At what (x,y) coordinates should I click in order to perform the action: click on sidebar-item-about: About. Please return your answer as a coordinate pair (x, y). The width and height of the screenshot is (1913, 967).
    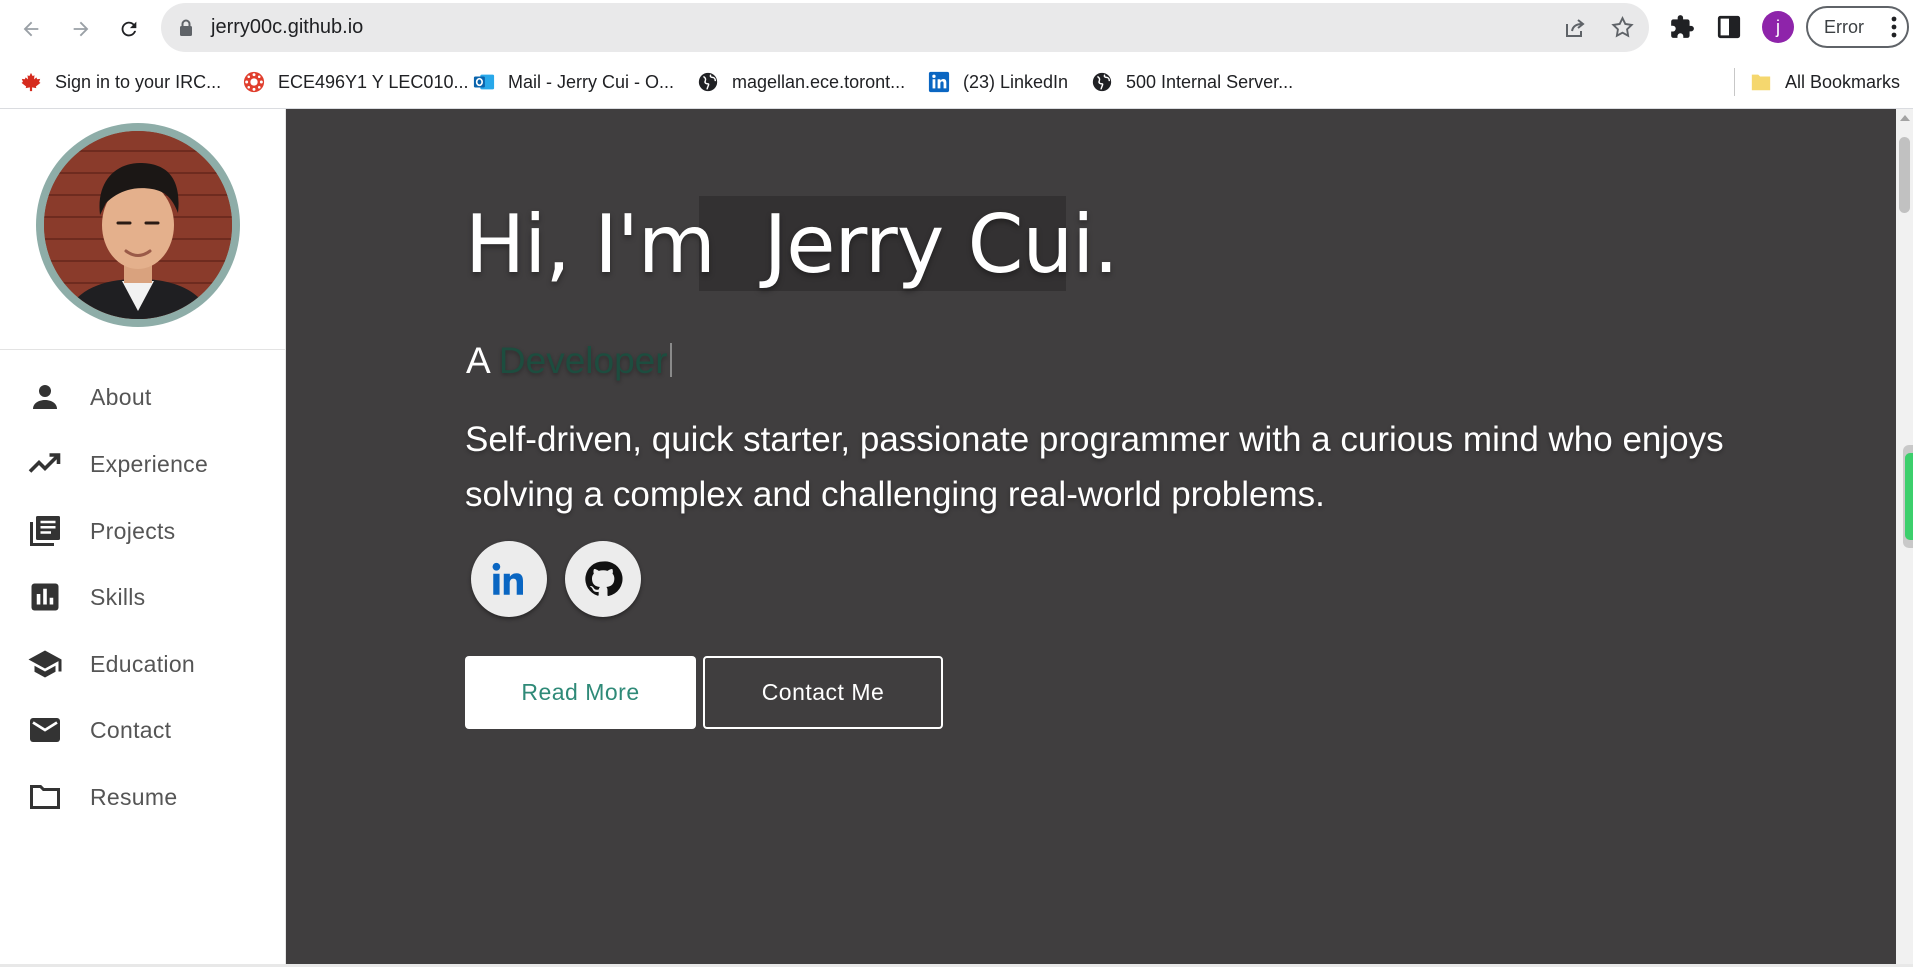
    Looking at the image, I should click on (142, 397).